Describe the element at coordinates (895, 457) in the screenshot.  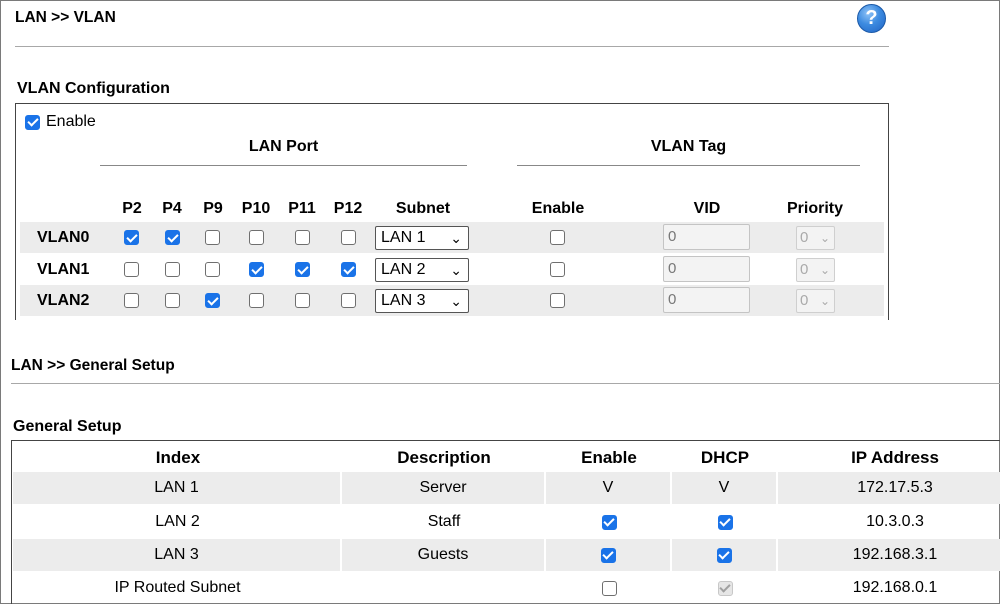
I see `gs-head-ip: IP Address` at that location.